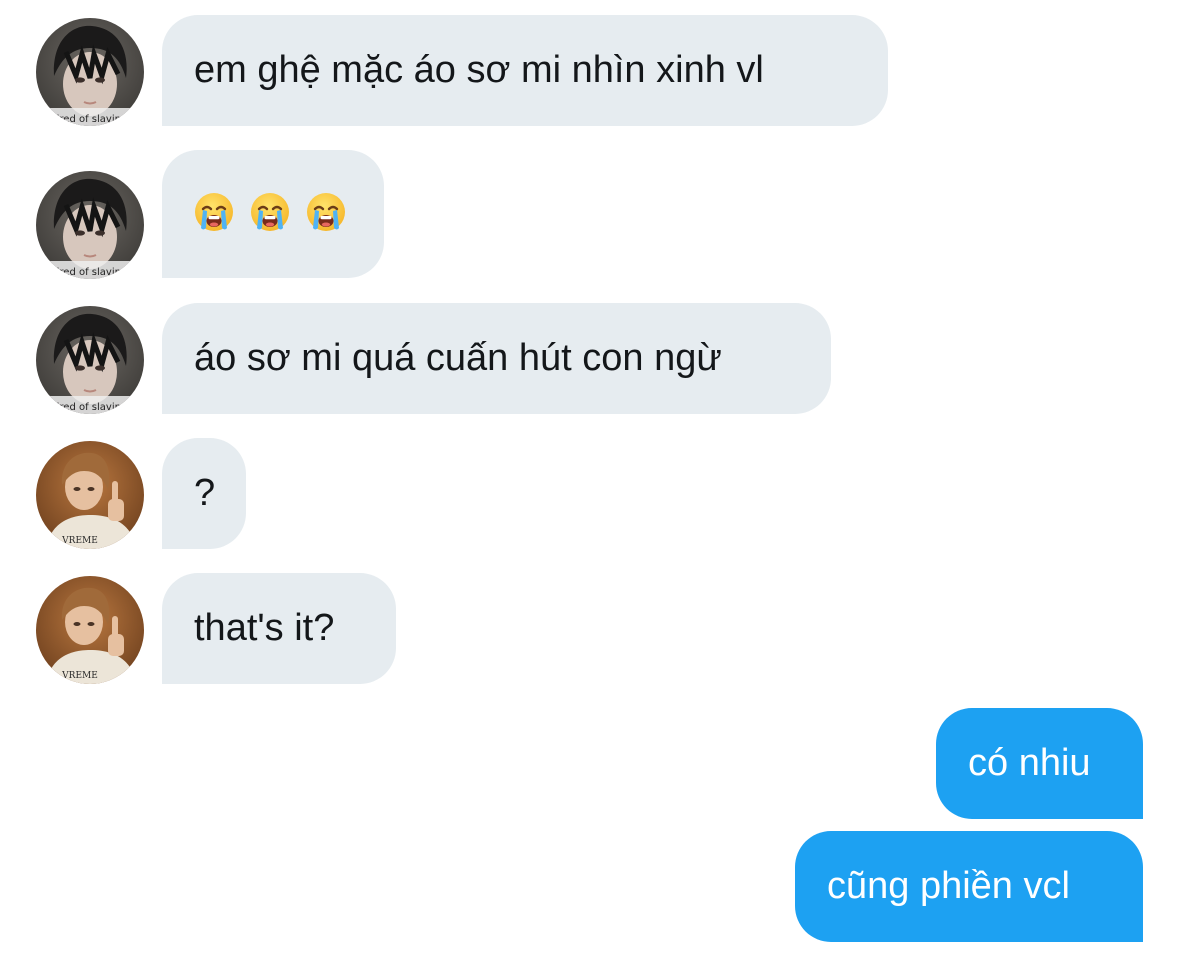  I want to click on message-text: ?, so click(205, 493).